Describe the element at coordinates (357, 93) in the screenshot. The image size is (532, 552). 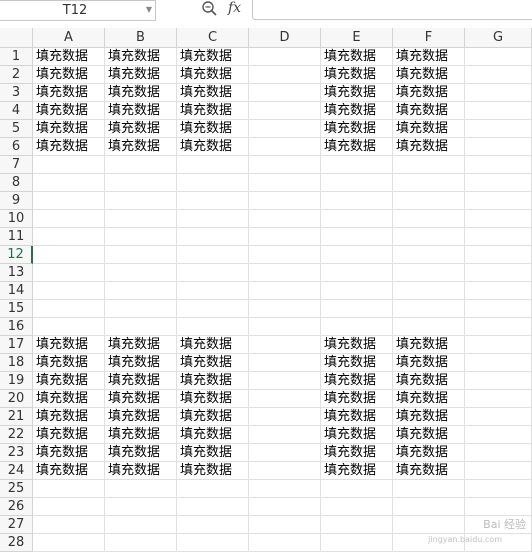
I see `cell-e3: 填充数据` at that location.